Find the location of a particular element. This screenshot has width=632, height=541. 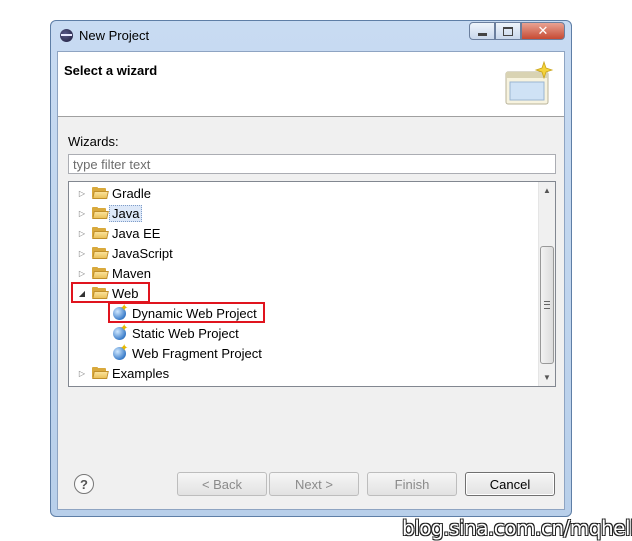

web-fragment-icon: ✦ is located at coordinates (120, 352).